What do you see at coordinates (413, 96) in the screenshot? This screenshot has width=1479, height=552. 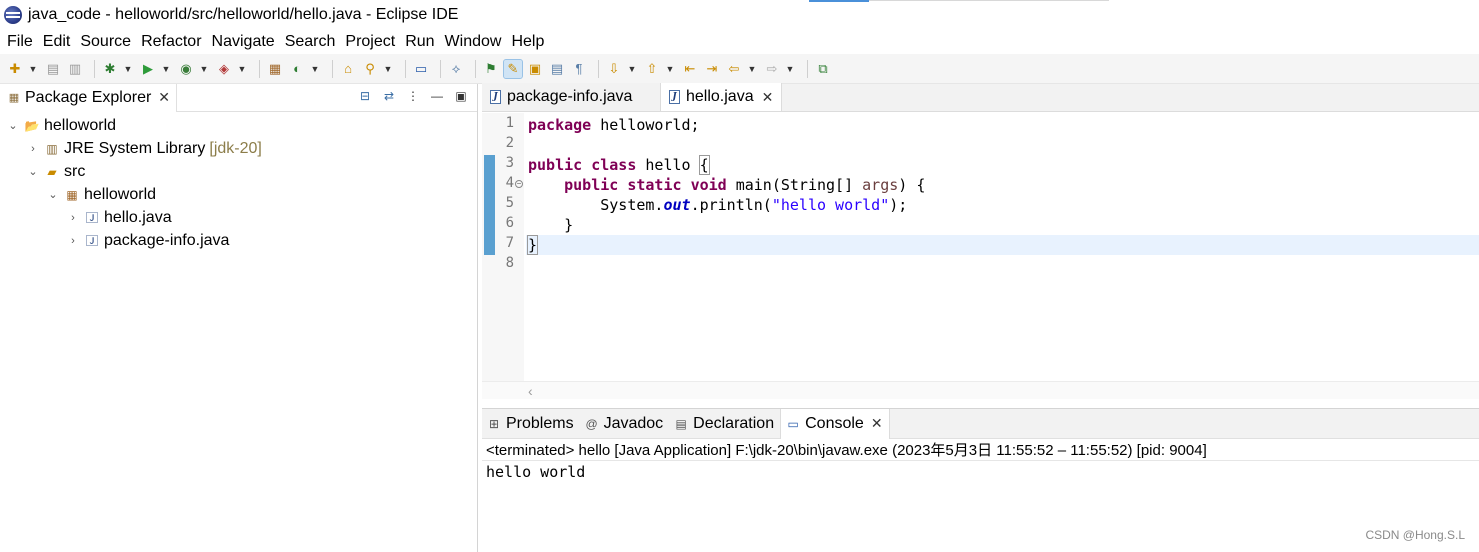 I see `view-menu-icon: ⋮` at bounding box center [413, 96].